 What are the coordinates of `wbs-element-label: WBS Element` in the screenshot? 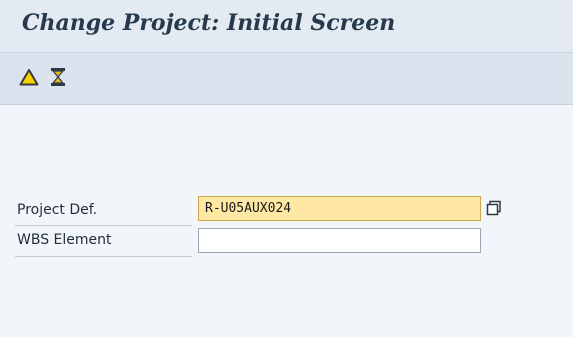 It's located at (64, 240).